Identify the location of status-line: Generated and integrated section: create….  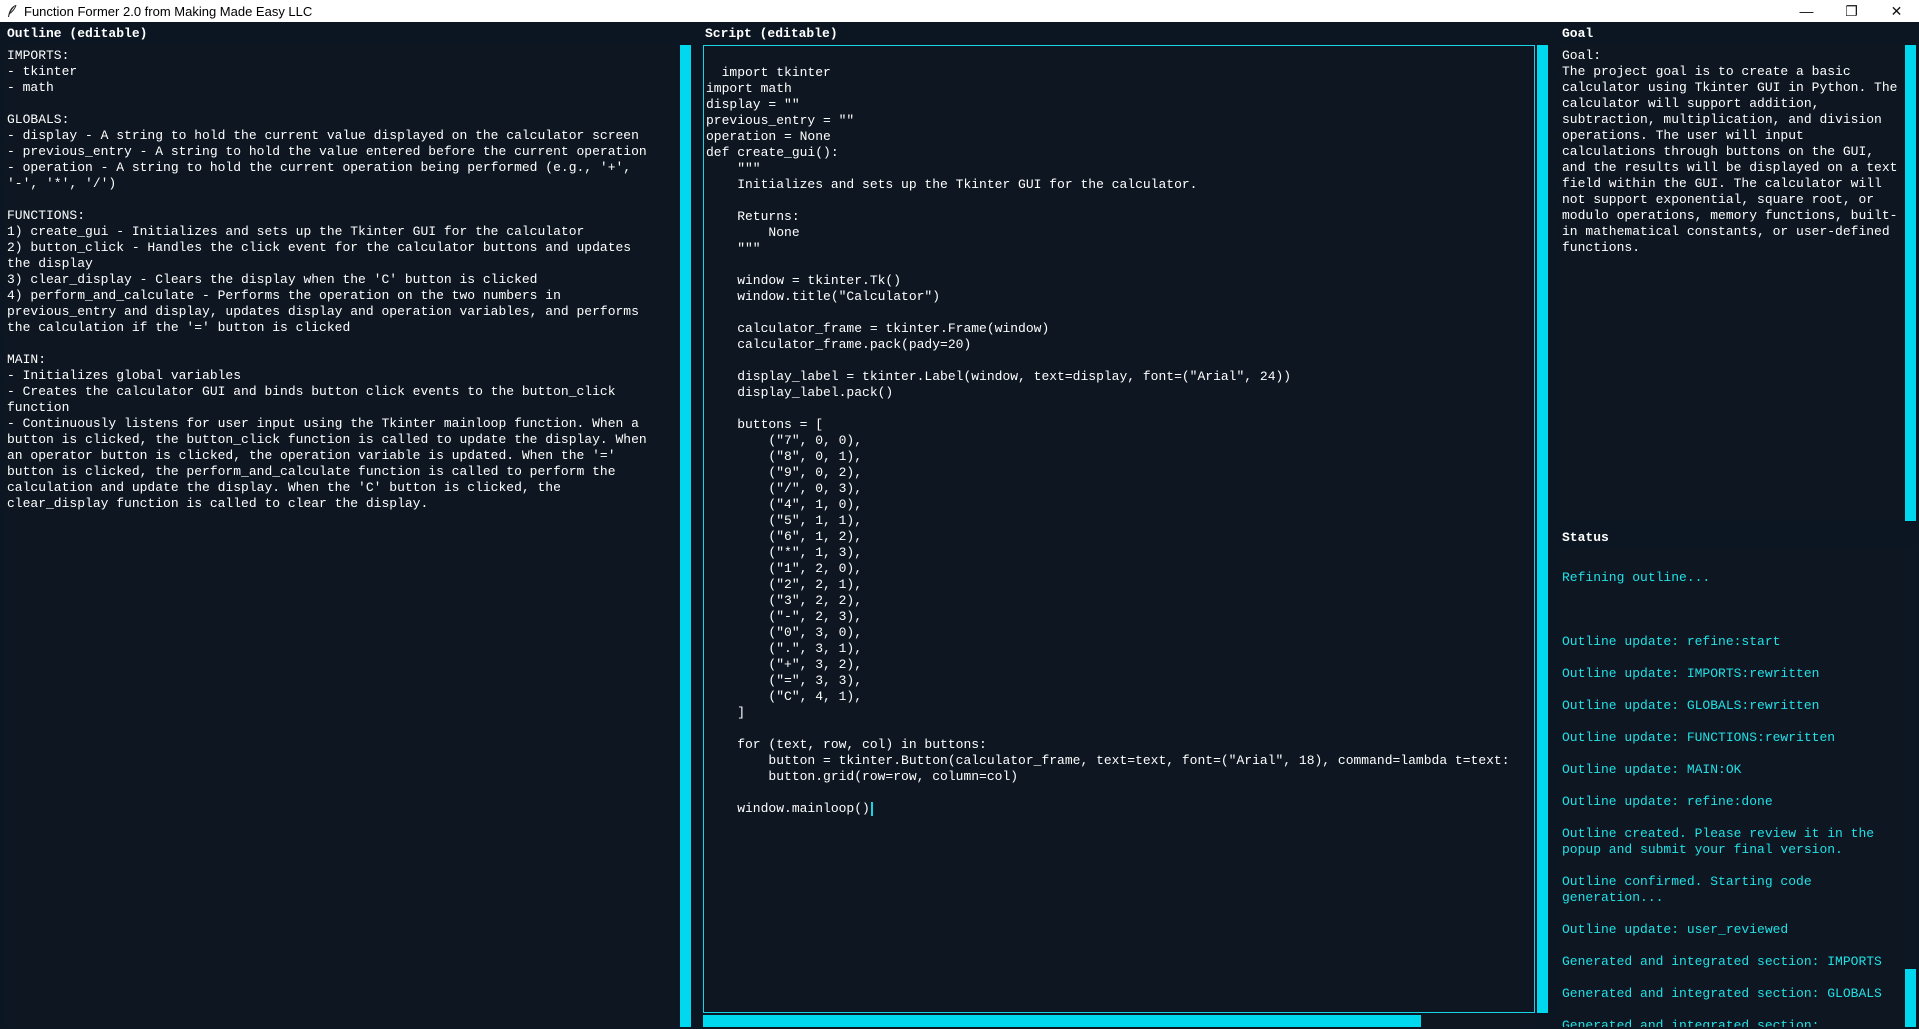
(1691, 1022).